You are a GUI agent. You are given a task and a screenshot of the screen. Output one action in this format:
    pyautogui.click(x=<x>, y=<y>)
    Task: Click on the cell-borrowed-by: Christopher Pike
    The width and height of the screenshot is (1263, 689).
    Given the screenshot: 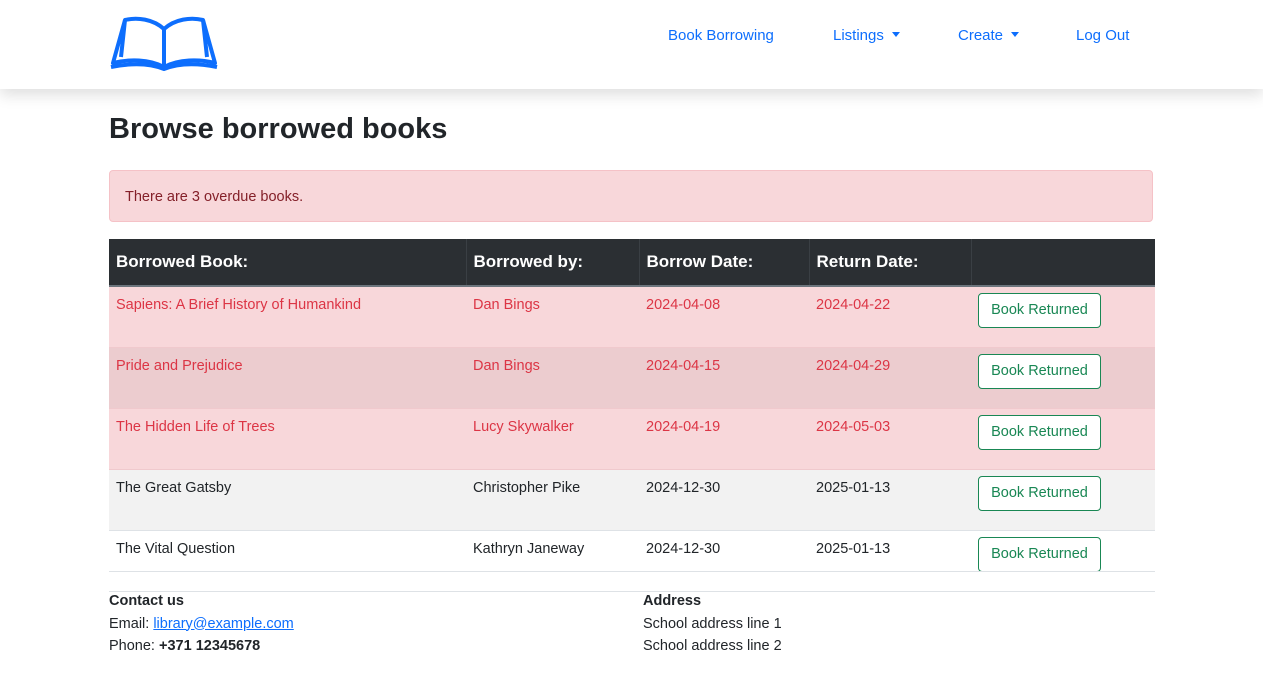 What is the action you would take?
    pyautogui.click(x=552, y=500)
    